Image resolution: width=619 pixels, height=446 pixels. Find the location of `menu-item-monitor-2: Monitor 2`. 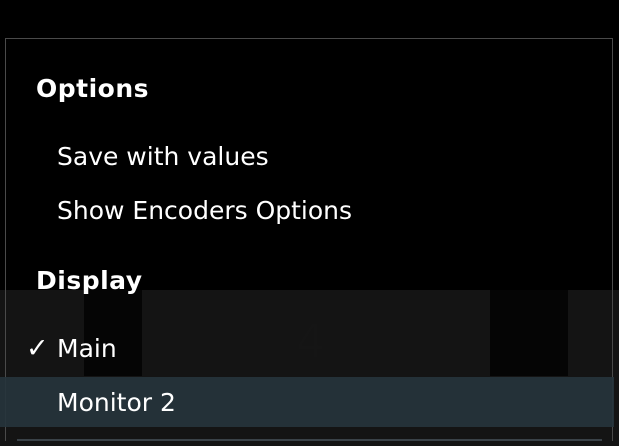

menu-item-monitor-2: Monitor 2 is located at coordinates (307, 402).